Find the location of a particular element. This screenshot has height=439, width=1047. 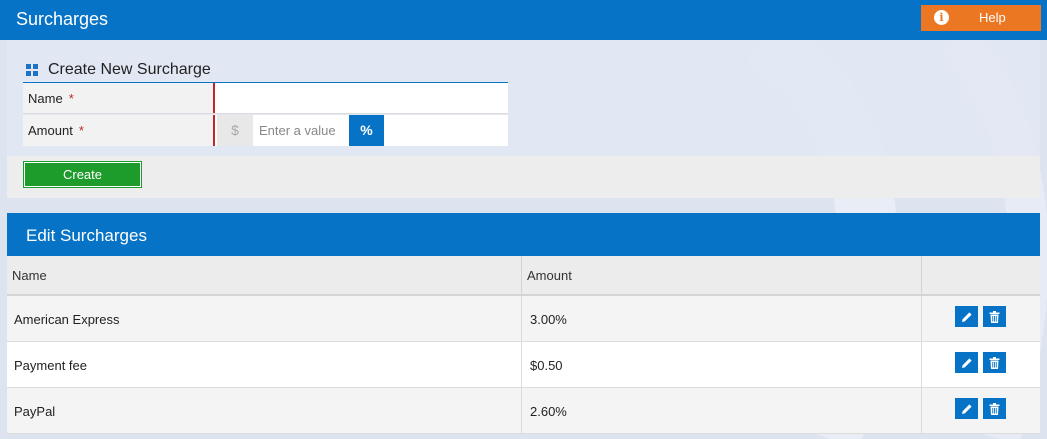

row-name: Payment fee is located at coordinates (264, 364).